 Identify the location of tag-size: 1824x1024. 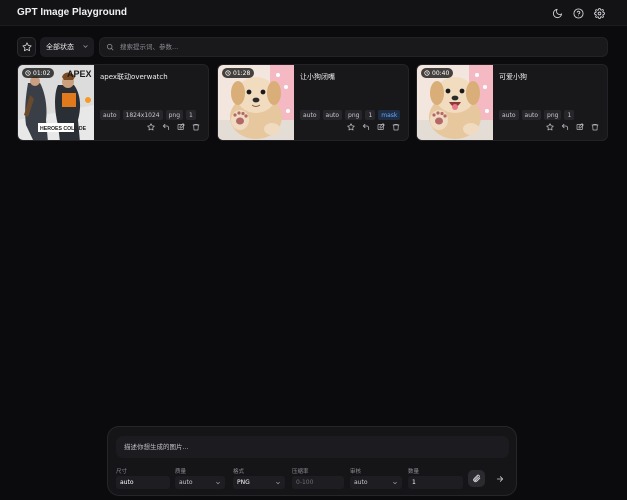
(142, 115).